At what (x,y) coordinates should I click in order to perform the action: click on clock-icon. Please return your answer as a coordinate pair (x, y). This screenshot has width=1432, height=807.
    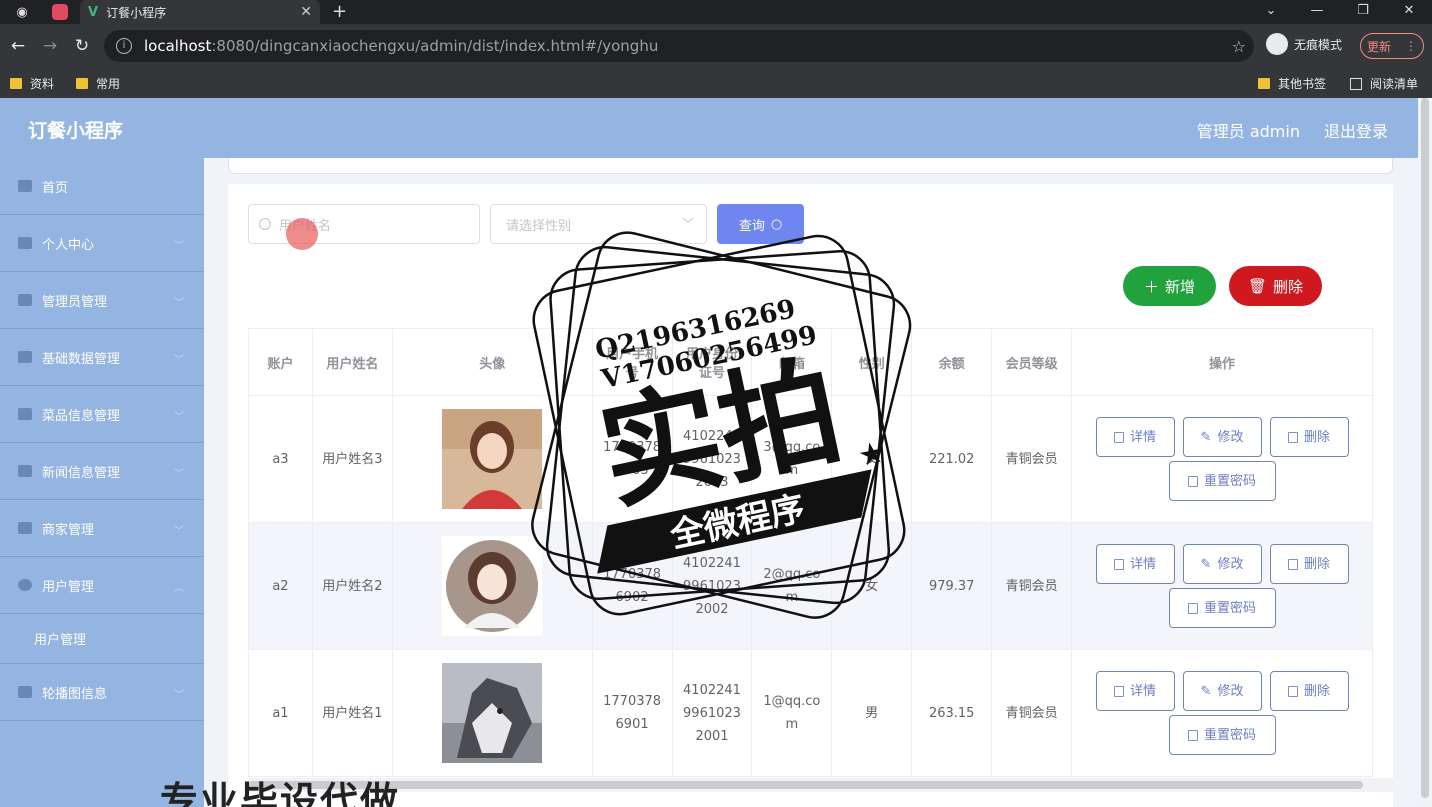
    Looking at the image, I should click on (25, 585).